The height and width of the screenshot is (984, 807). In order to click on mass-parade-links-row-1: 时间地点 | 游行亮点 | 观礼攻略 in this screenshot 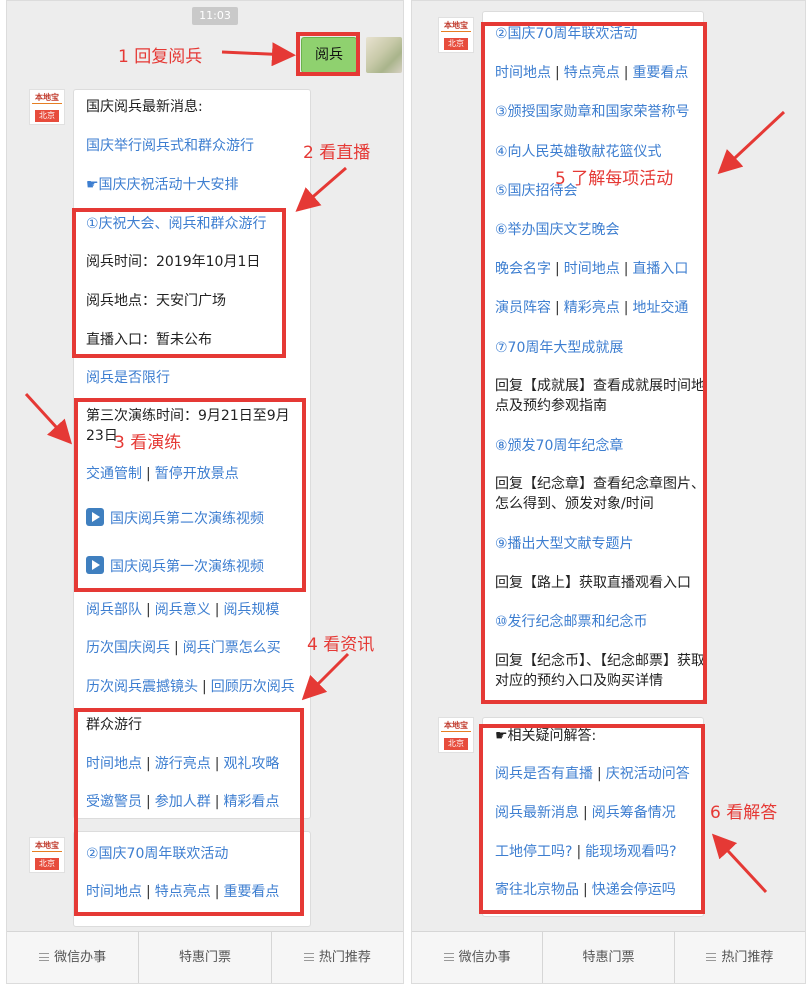, I will do `click(183, 764)`.